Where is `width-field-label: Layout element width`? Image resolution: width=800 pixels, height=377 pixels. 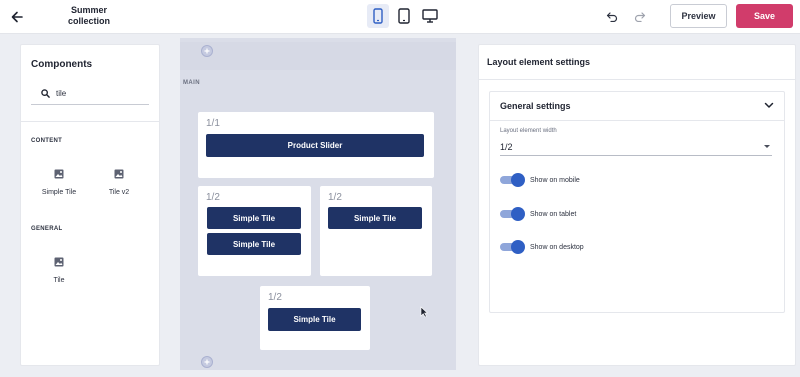 width-field-label: Layout element width is located at coordinates (528, 131).